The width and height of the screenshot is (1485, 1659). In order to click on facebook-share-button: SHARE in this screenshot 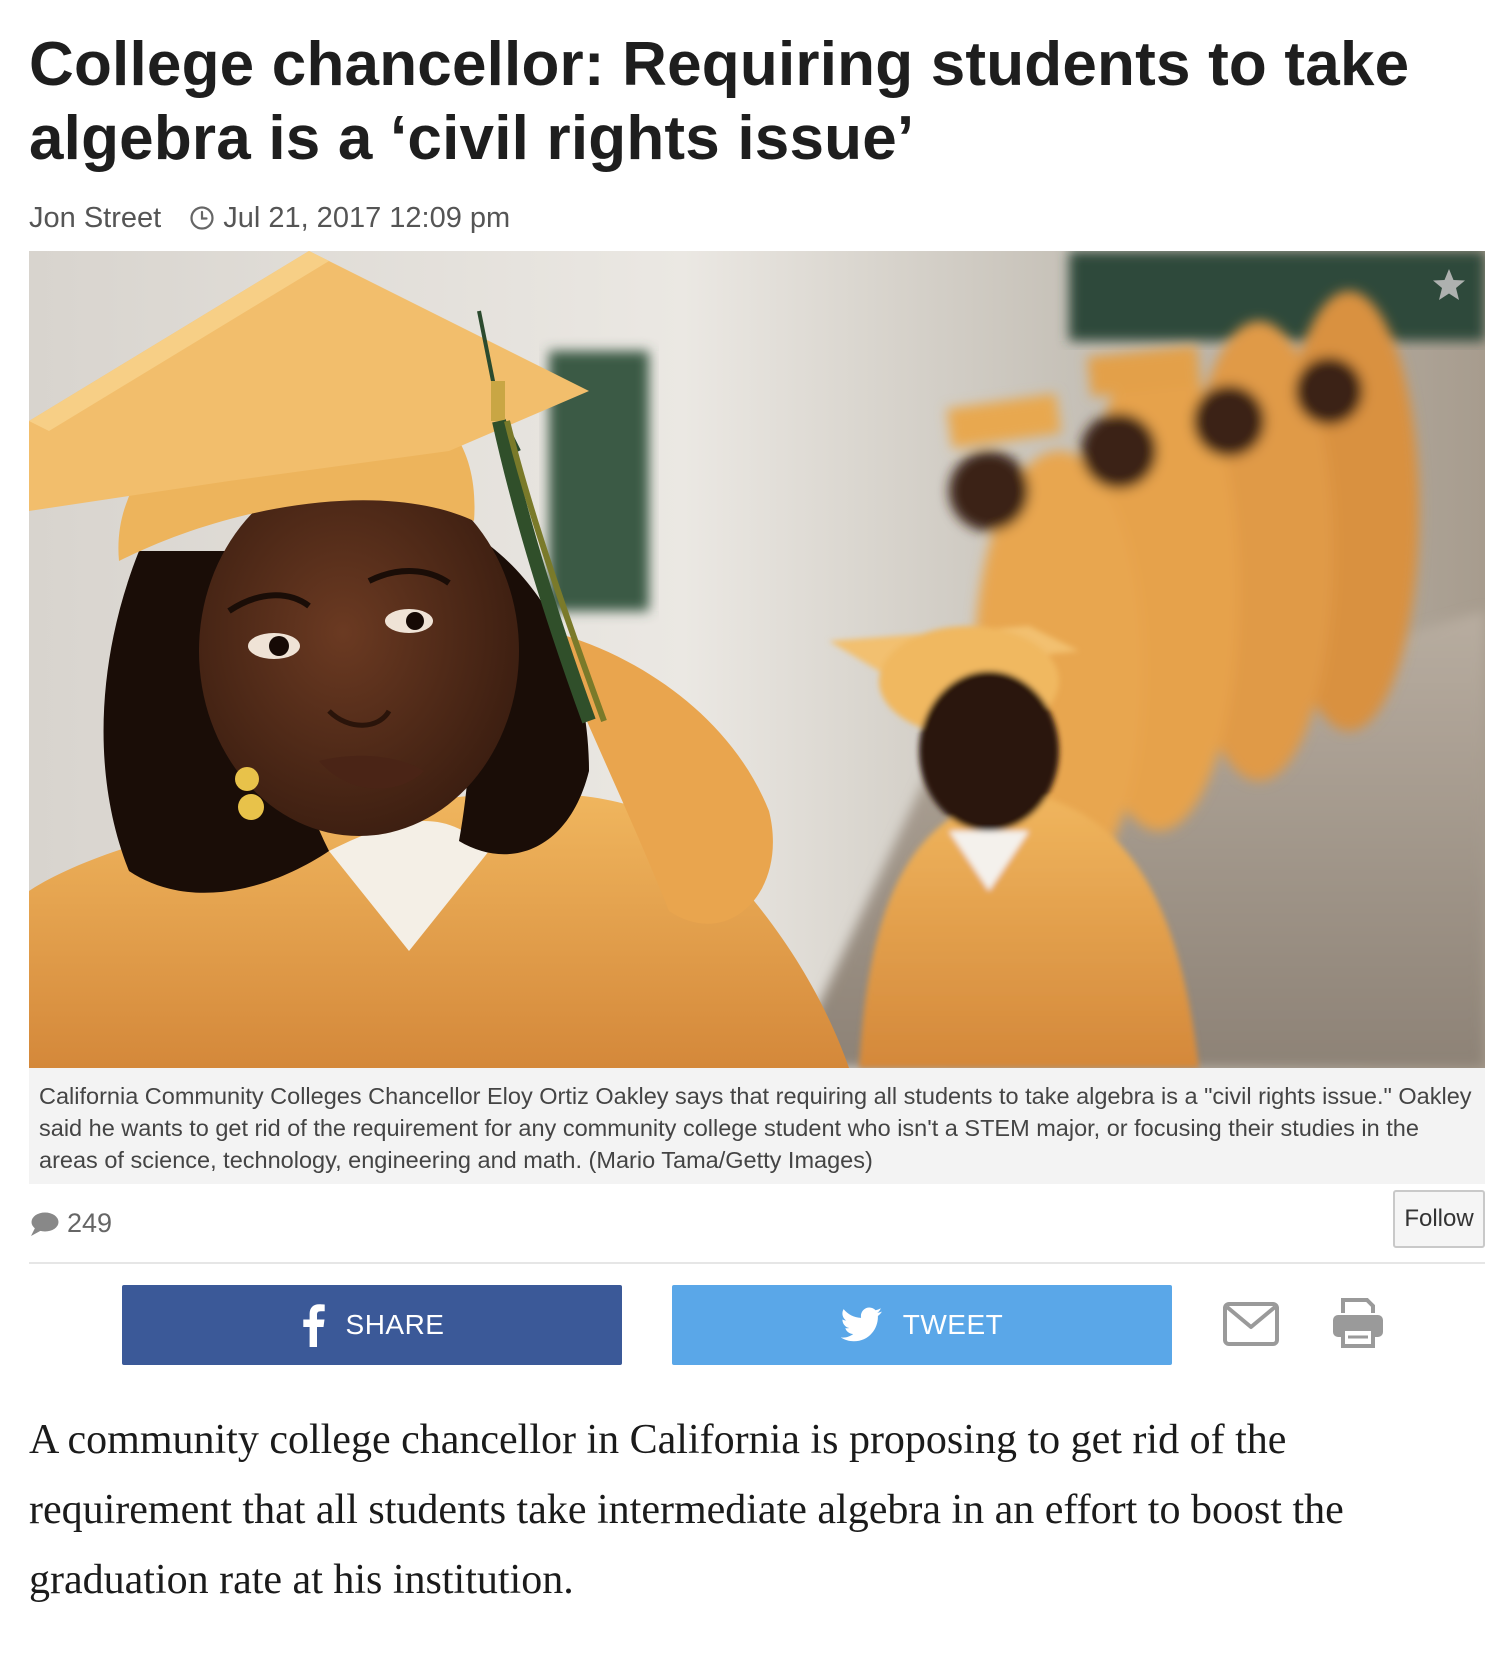, I will do `click(372, 1325)`.